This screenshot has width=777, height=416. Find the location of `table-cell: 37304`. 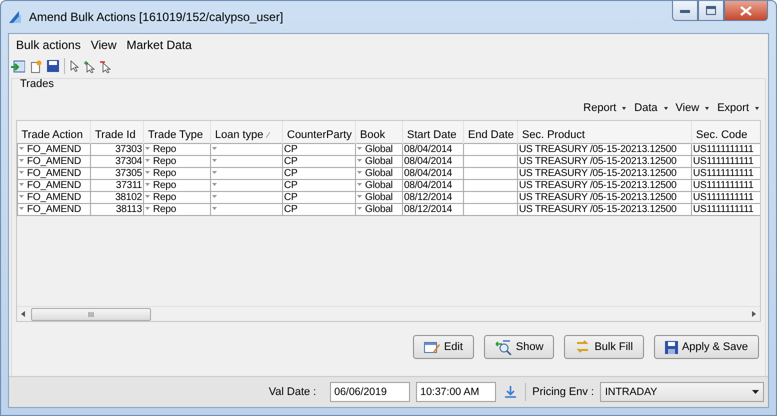

table-cell: 37304 is located at coordinates (117, 162).